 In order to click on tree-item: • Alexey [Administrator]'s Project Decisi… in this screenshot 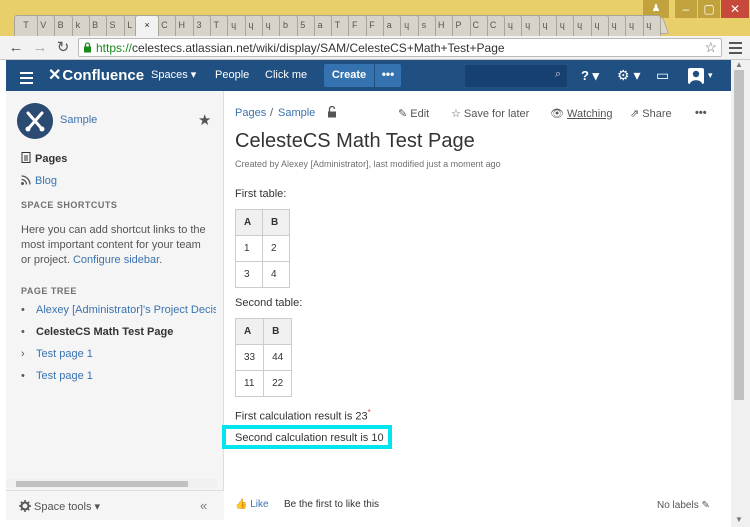, I will do `click(118, 310)`.